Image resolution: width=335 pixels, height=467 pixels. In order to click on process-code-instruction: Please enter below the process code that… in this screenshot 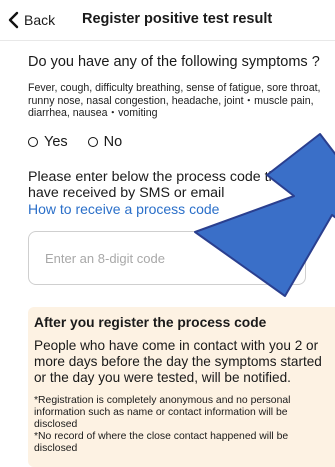, I will do `click(172, 184)`.